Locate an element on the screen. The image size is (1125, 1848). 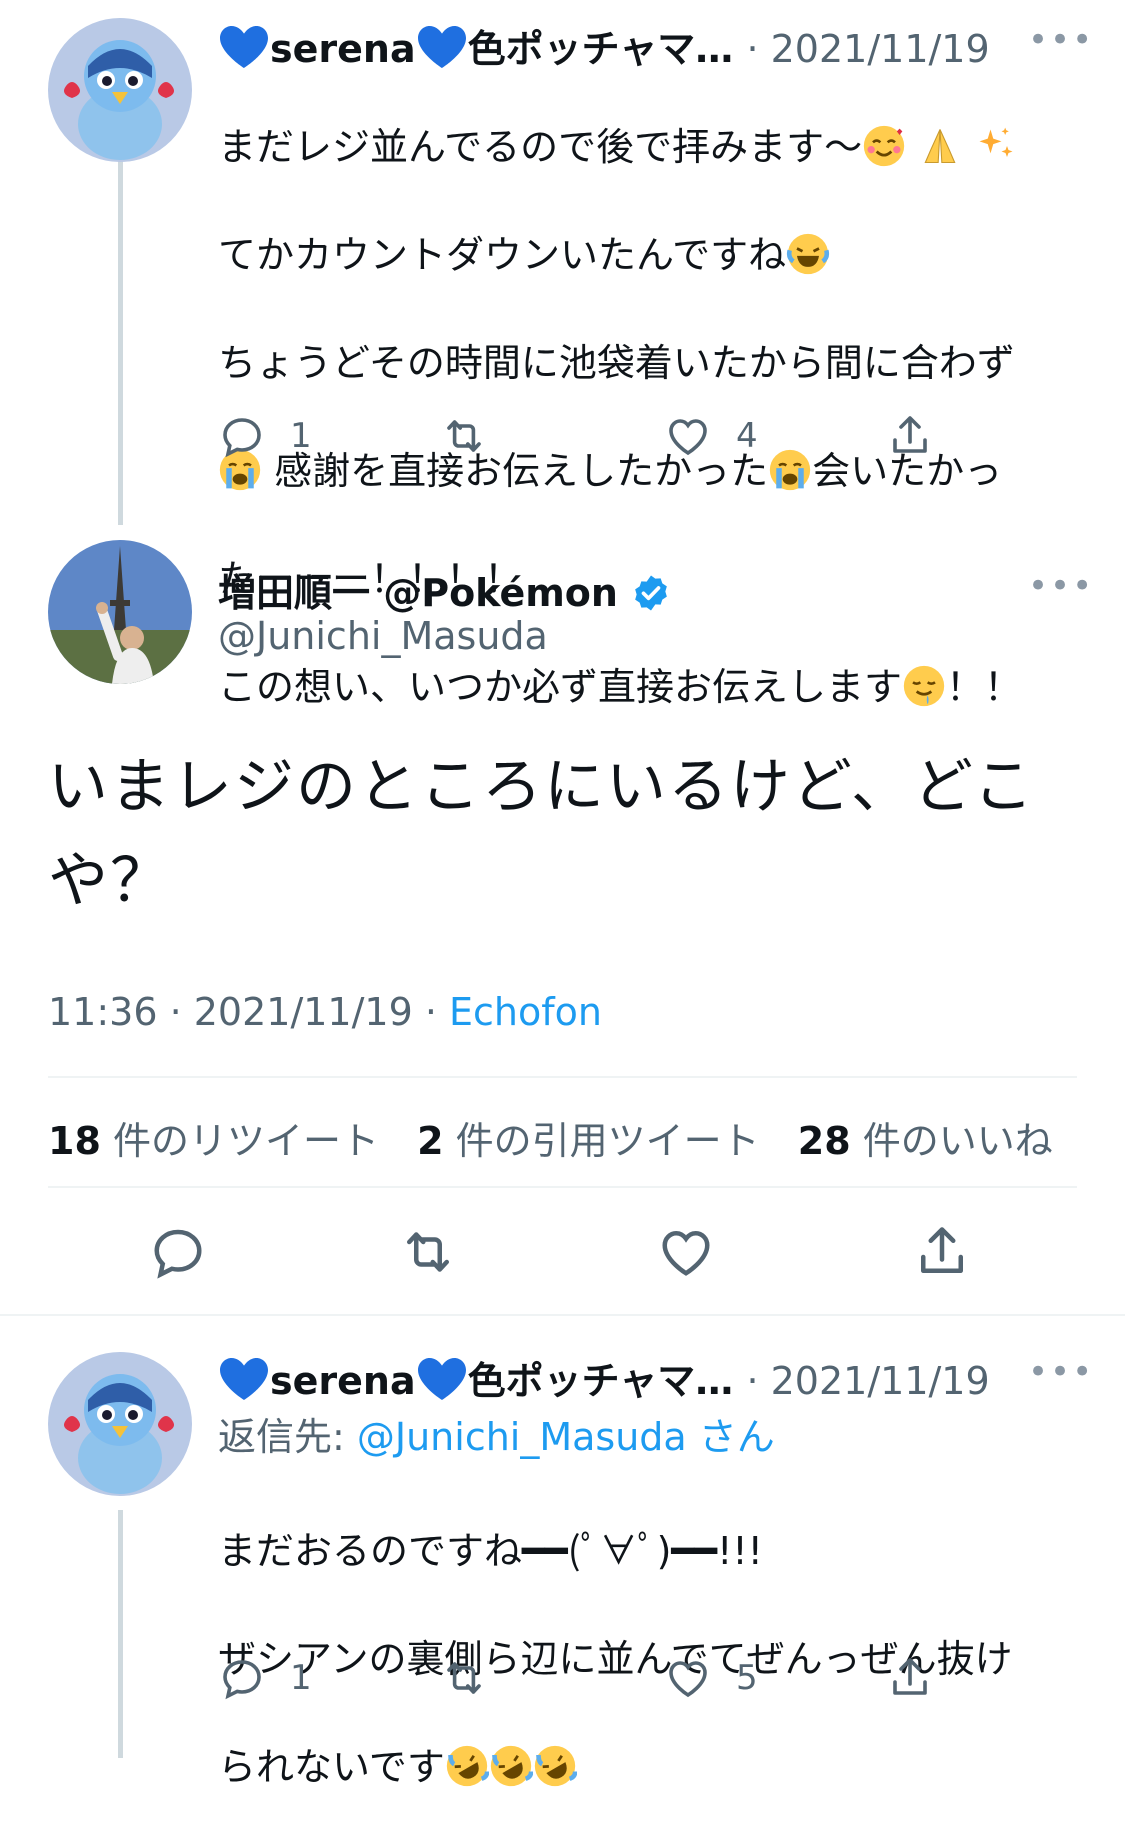
crying-emoji-icon is located at coordinates (790, 470).